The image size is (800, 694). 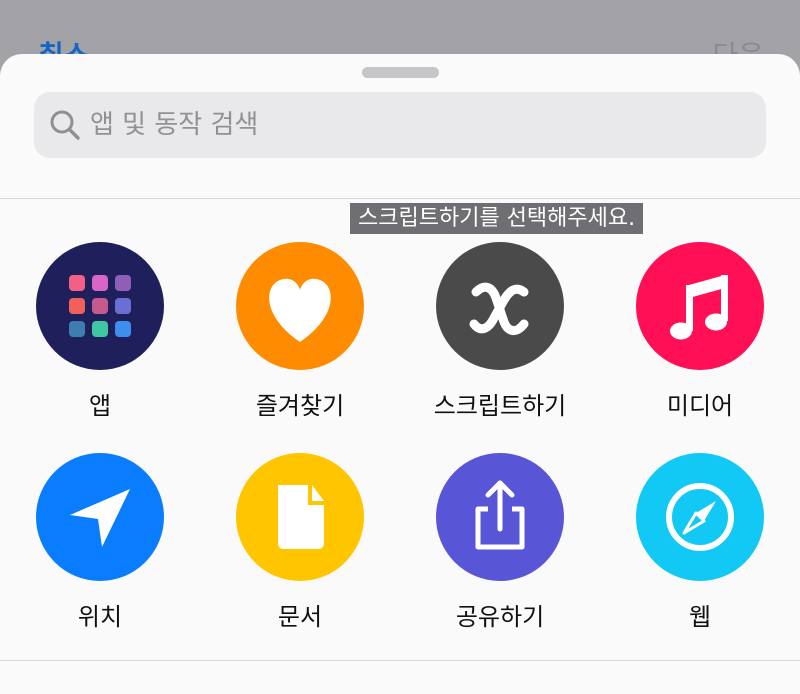 I want to click on category-media-circle, so click(x=700, y=306).